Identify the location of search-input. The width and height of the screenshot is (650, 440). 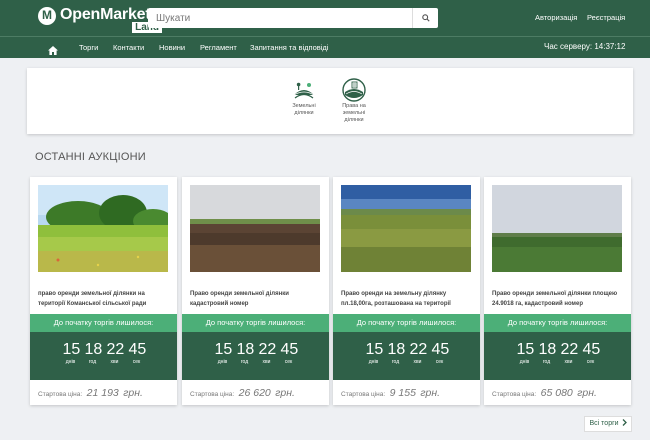
(280, 18).